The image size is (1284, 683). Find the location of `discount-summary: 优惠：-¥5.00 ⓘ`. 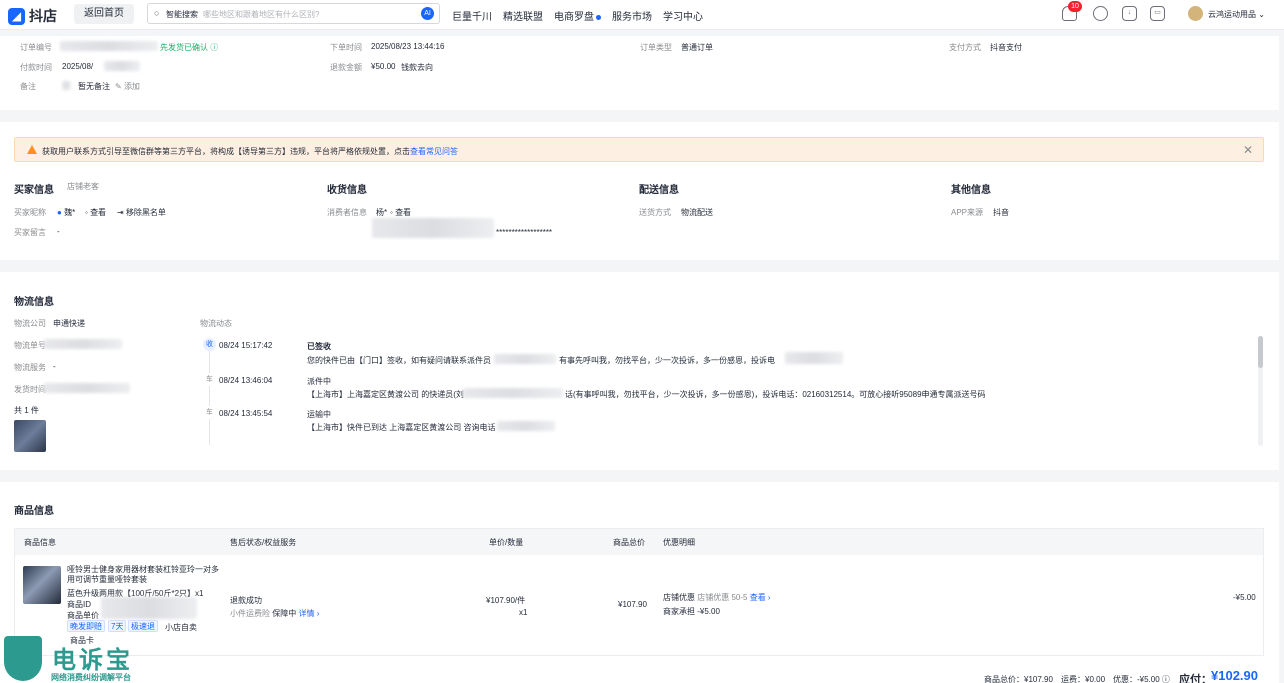

discount-summary: 优惠：-¥5.00 ⓘ is located at coordinates (1141, 679).